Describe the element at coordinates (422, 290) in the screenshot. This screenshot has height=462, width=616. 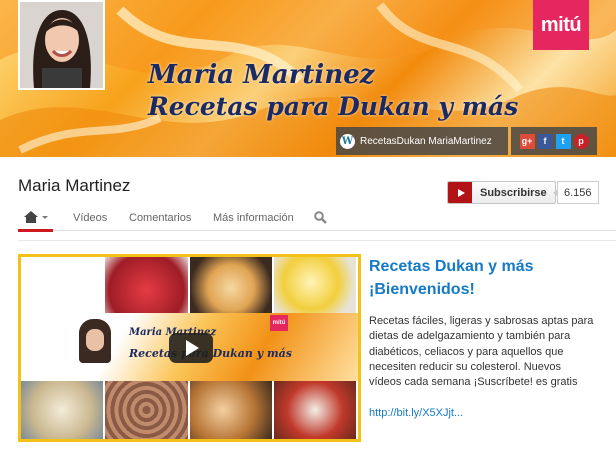
I see `featured-subtitle: ¡Bienvenidos!` at that location.